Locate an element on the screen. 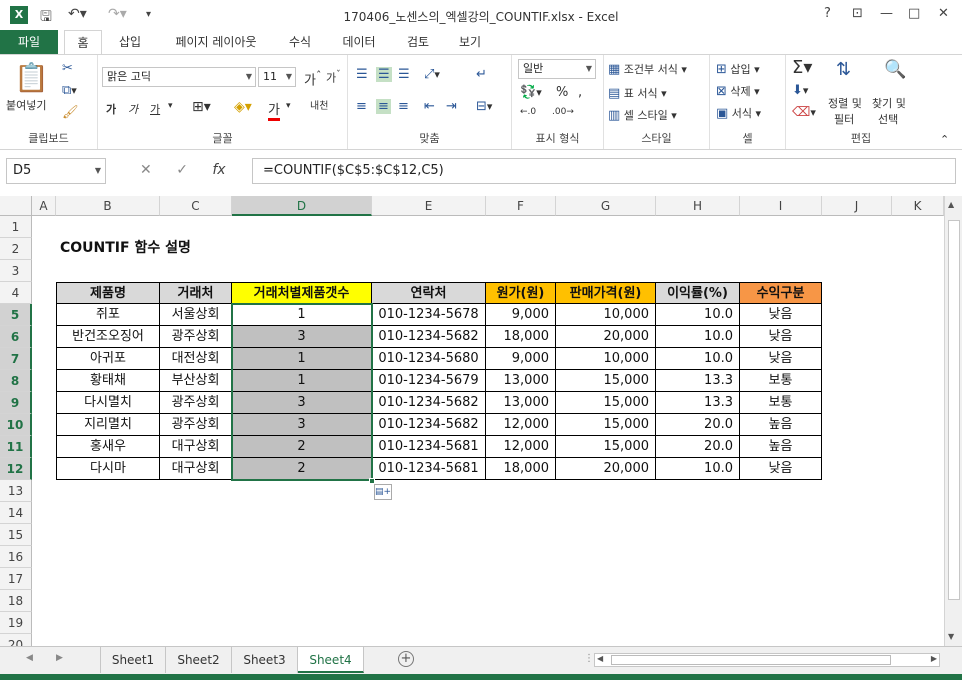 The width and height of the screenshot is (962, 680). maximize-button: □ is located at coordinates (914, 13).